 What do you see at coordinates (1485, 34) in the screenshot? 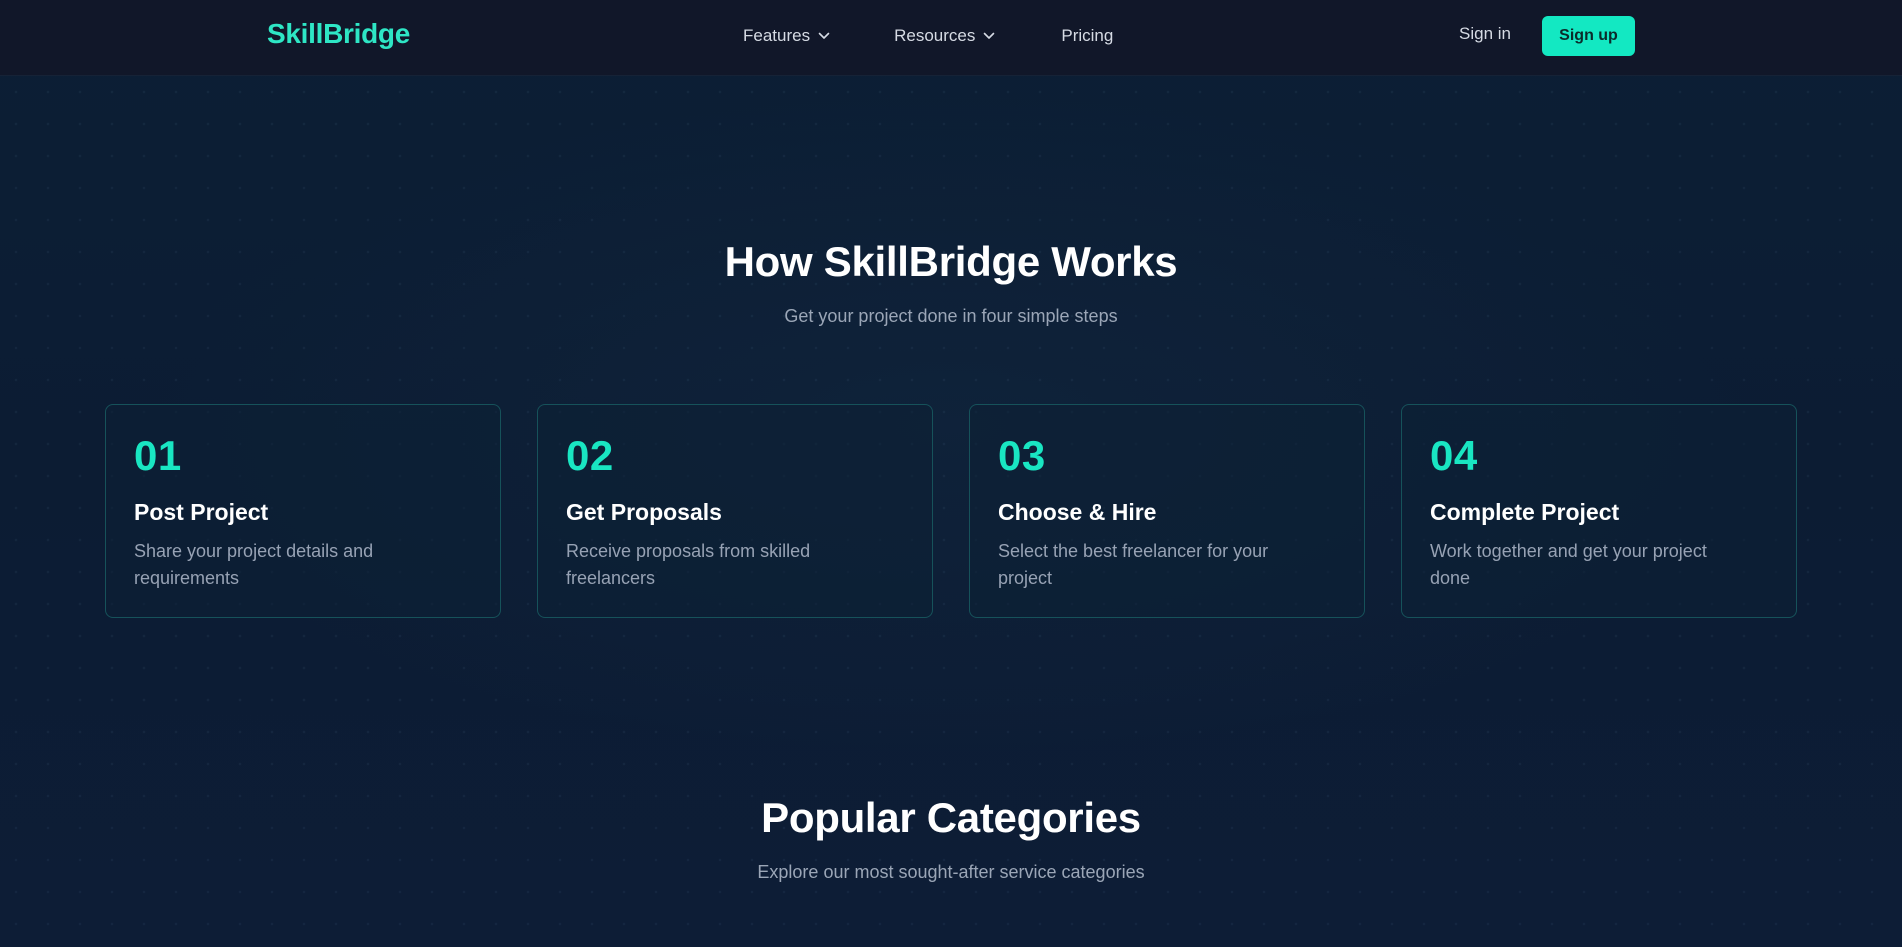
I see `sign-in-link: Sign in` at bounding box center [1485, 34].